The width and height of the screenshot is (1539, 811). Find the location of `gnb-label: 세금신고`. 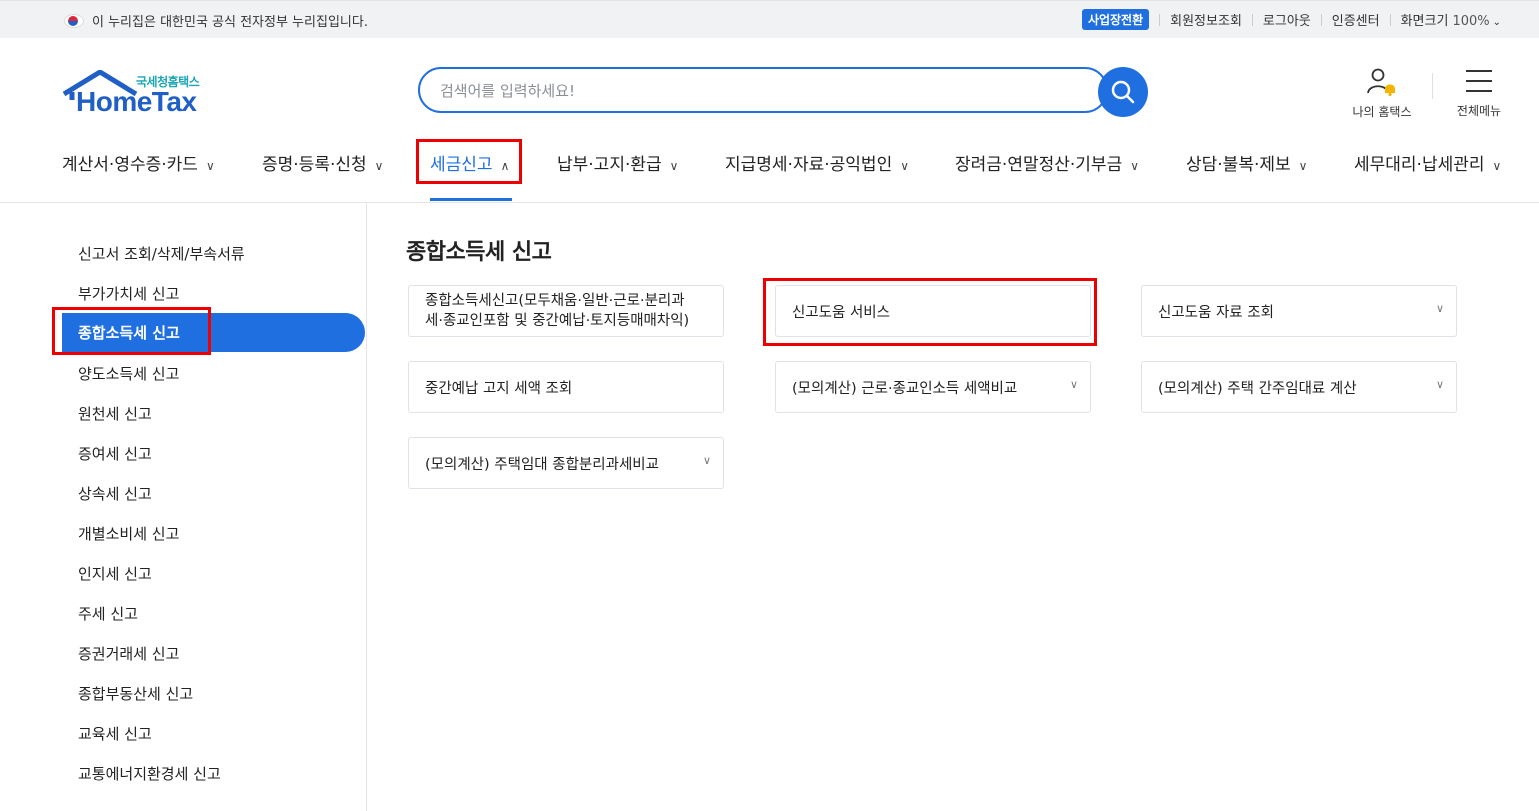

gnb-label: 세금신고 is located at coordinates (461, 165).